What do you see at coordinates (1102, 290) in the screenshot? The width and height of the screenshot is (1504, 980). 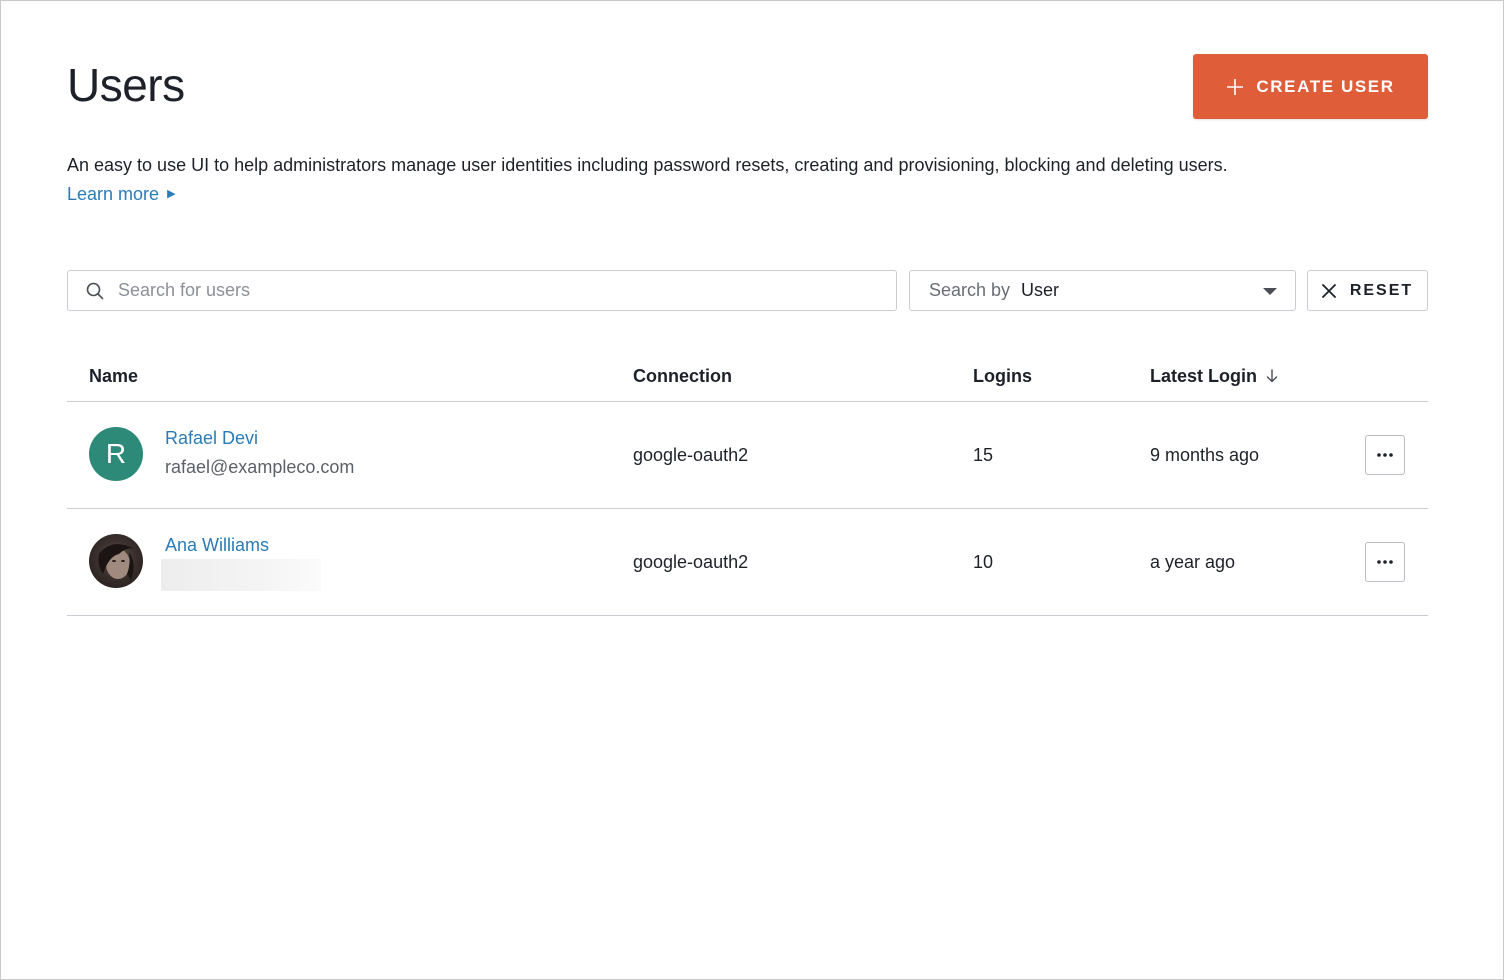 I see `search-by-select: Search by User` at bounding box center [1102, 290].